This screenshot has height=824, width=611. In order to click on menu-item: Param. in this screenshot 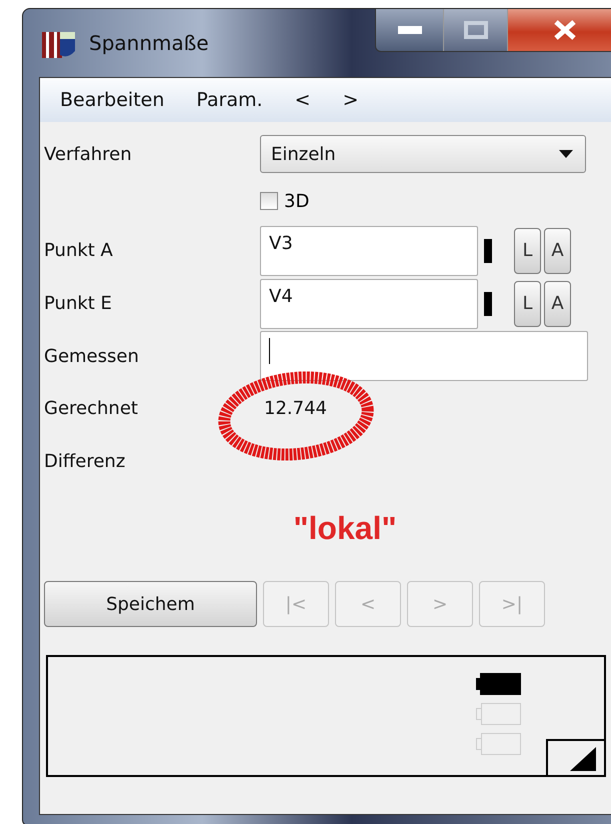, I will do `click(229, 100)`.